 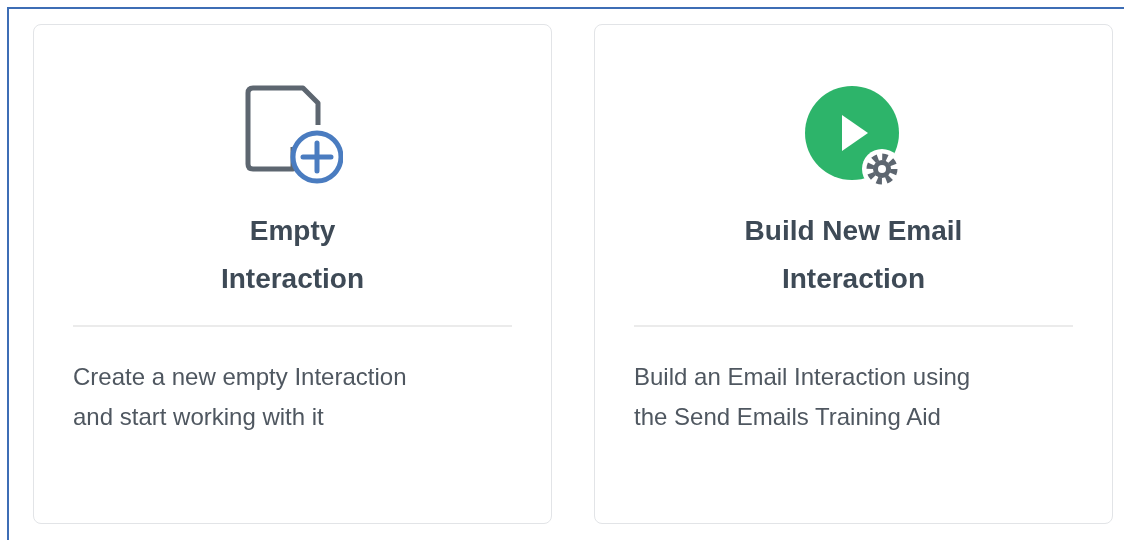 What do you see at coordinates (803, 397) in the screenshot?
I see `card-description: Build an Email Interaction using the Send Emails Training Aid` at bounding box center [803, 397].